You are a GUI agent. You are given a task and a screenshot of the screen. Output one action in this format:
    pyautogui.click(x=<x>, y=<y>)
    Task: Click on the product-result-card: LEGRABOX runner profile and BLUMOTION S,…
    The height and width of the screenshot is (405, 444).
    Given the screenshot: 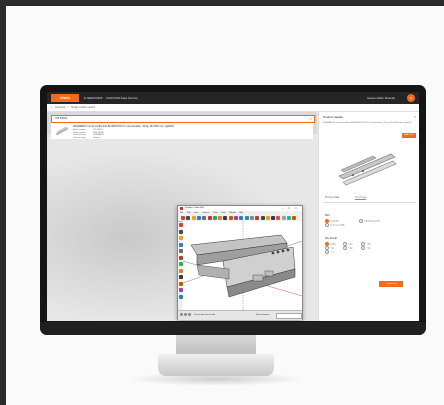 What is the action you would take?
    pyautogui.click(x=182, y=131)
    